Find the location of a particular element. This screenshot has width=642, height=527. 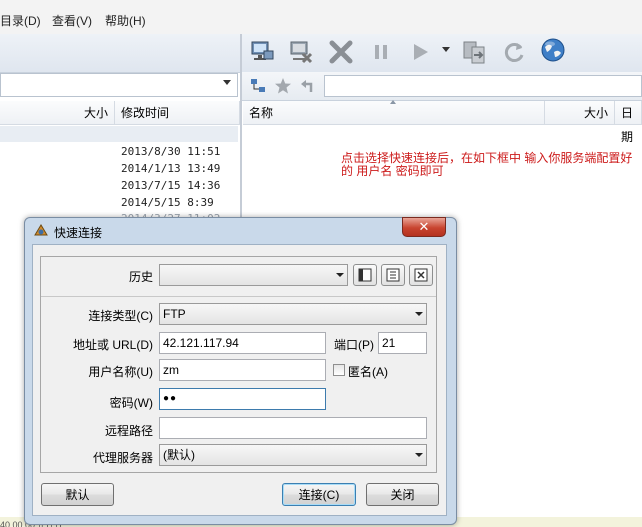

history-save-button is located at coordinates (393, 275).